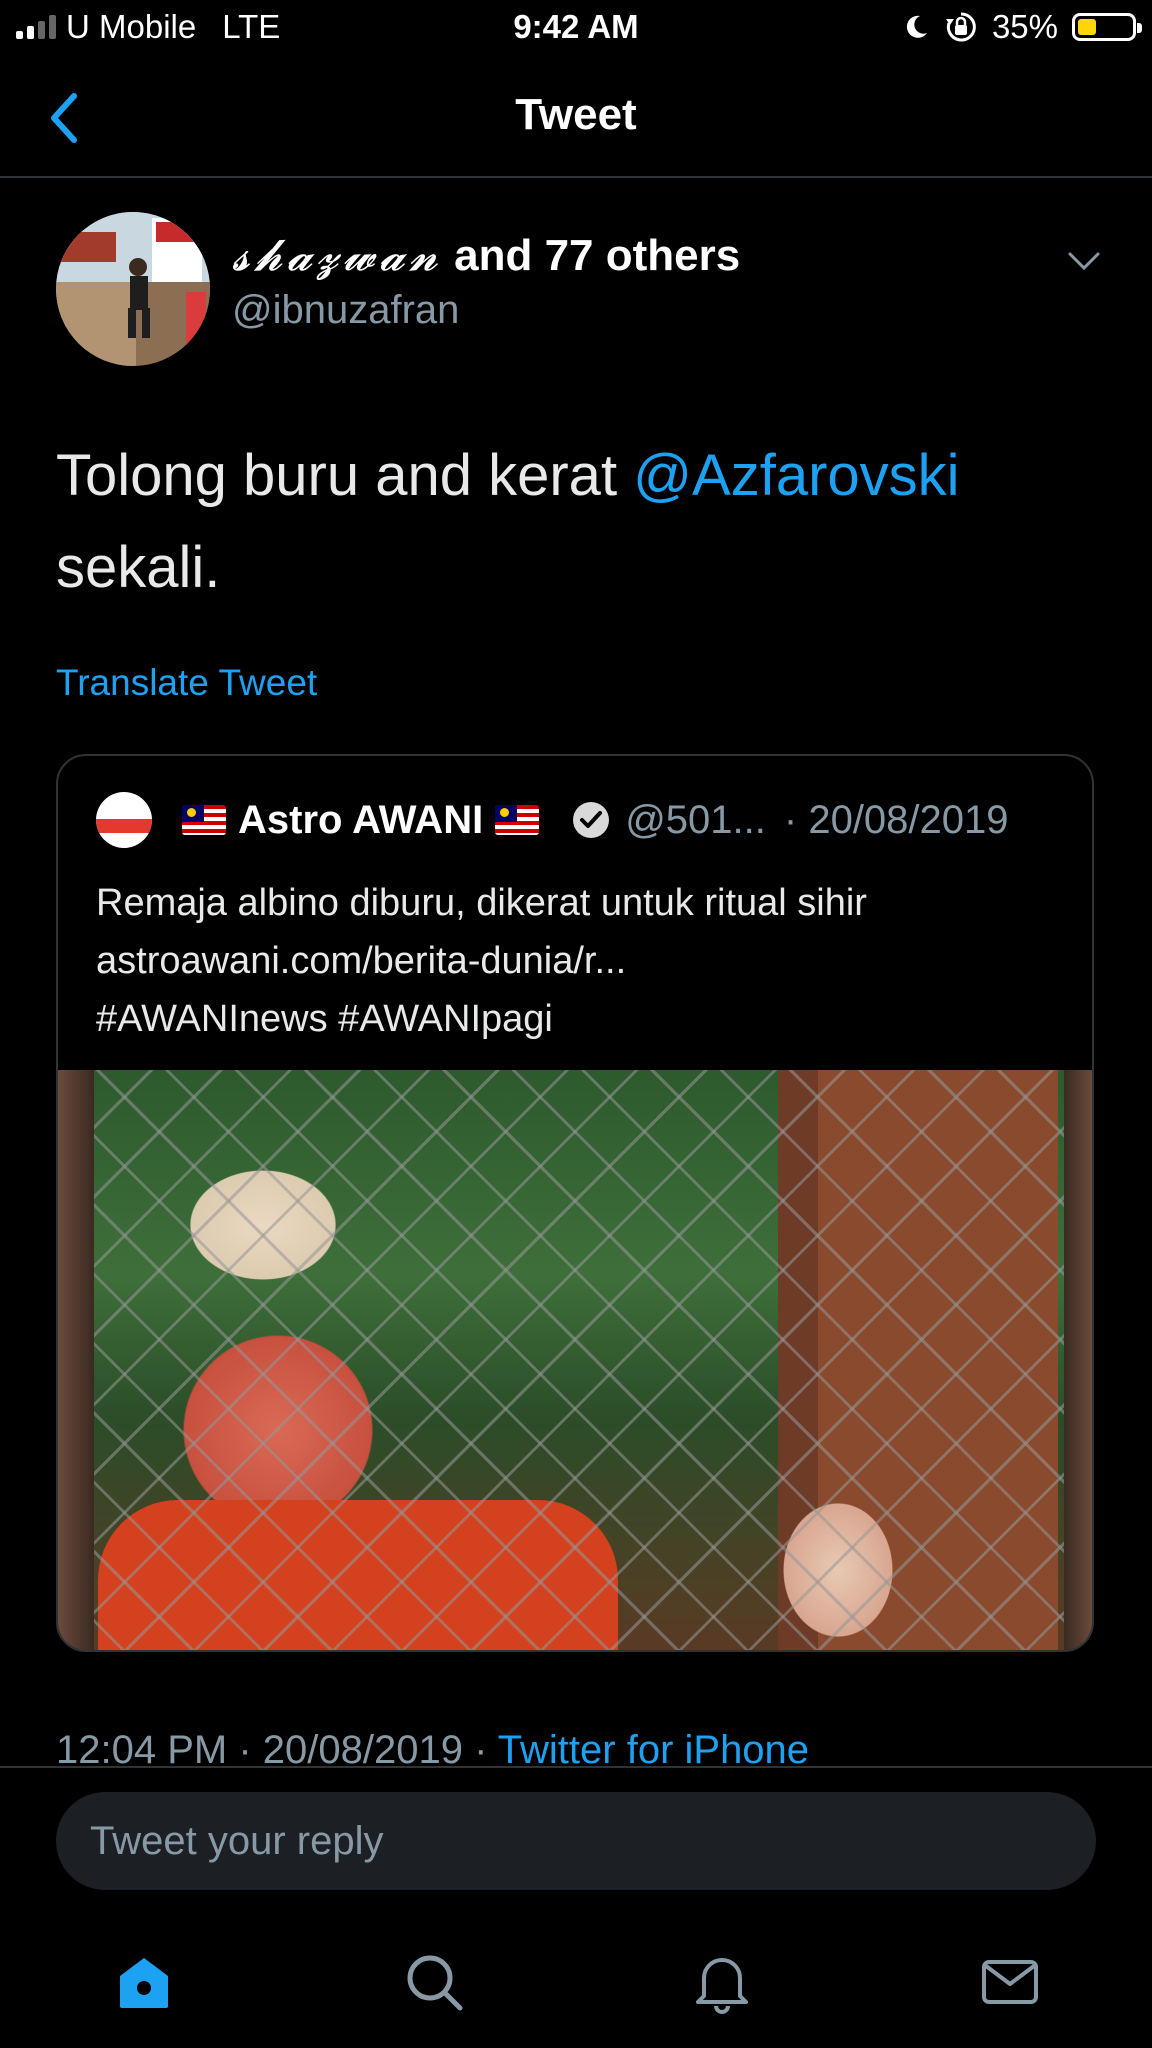  Describe the element at coordinates (916, 26) in the screenshot. I see `moon-icon` at that location.